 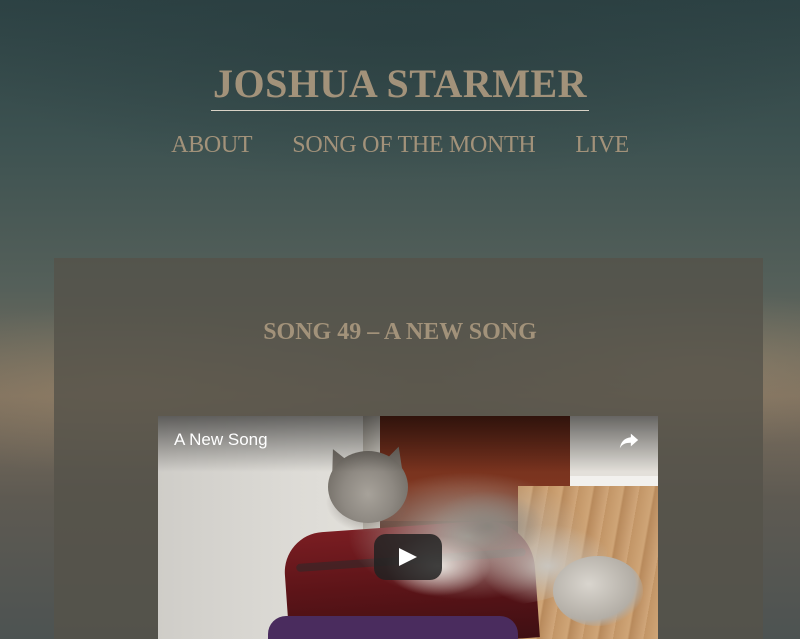 What do you see at coordinates (602, 145) in the screenshot?
I see `nav-item-live: LIVE` at bounding box center [602, 145].